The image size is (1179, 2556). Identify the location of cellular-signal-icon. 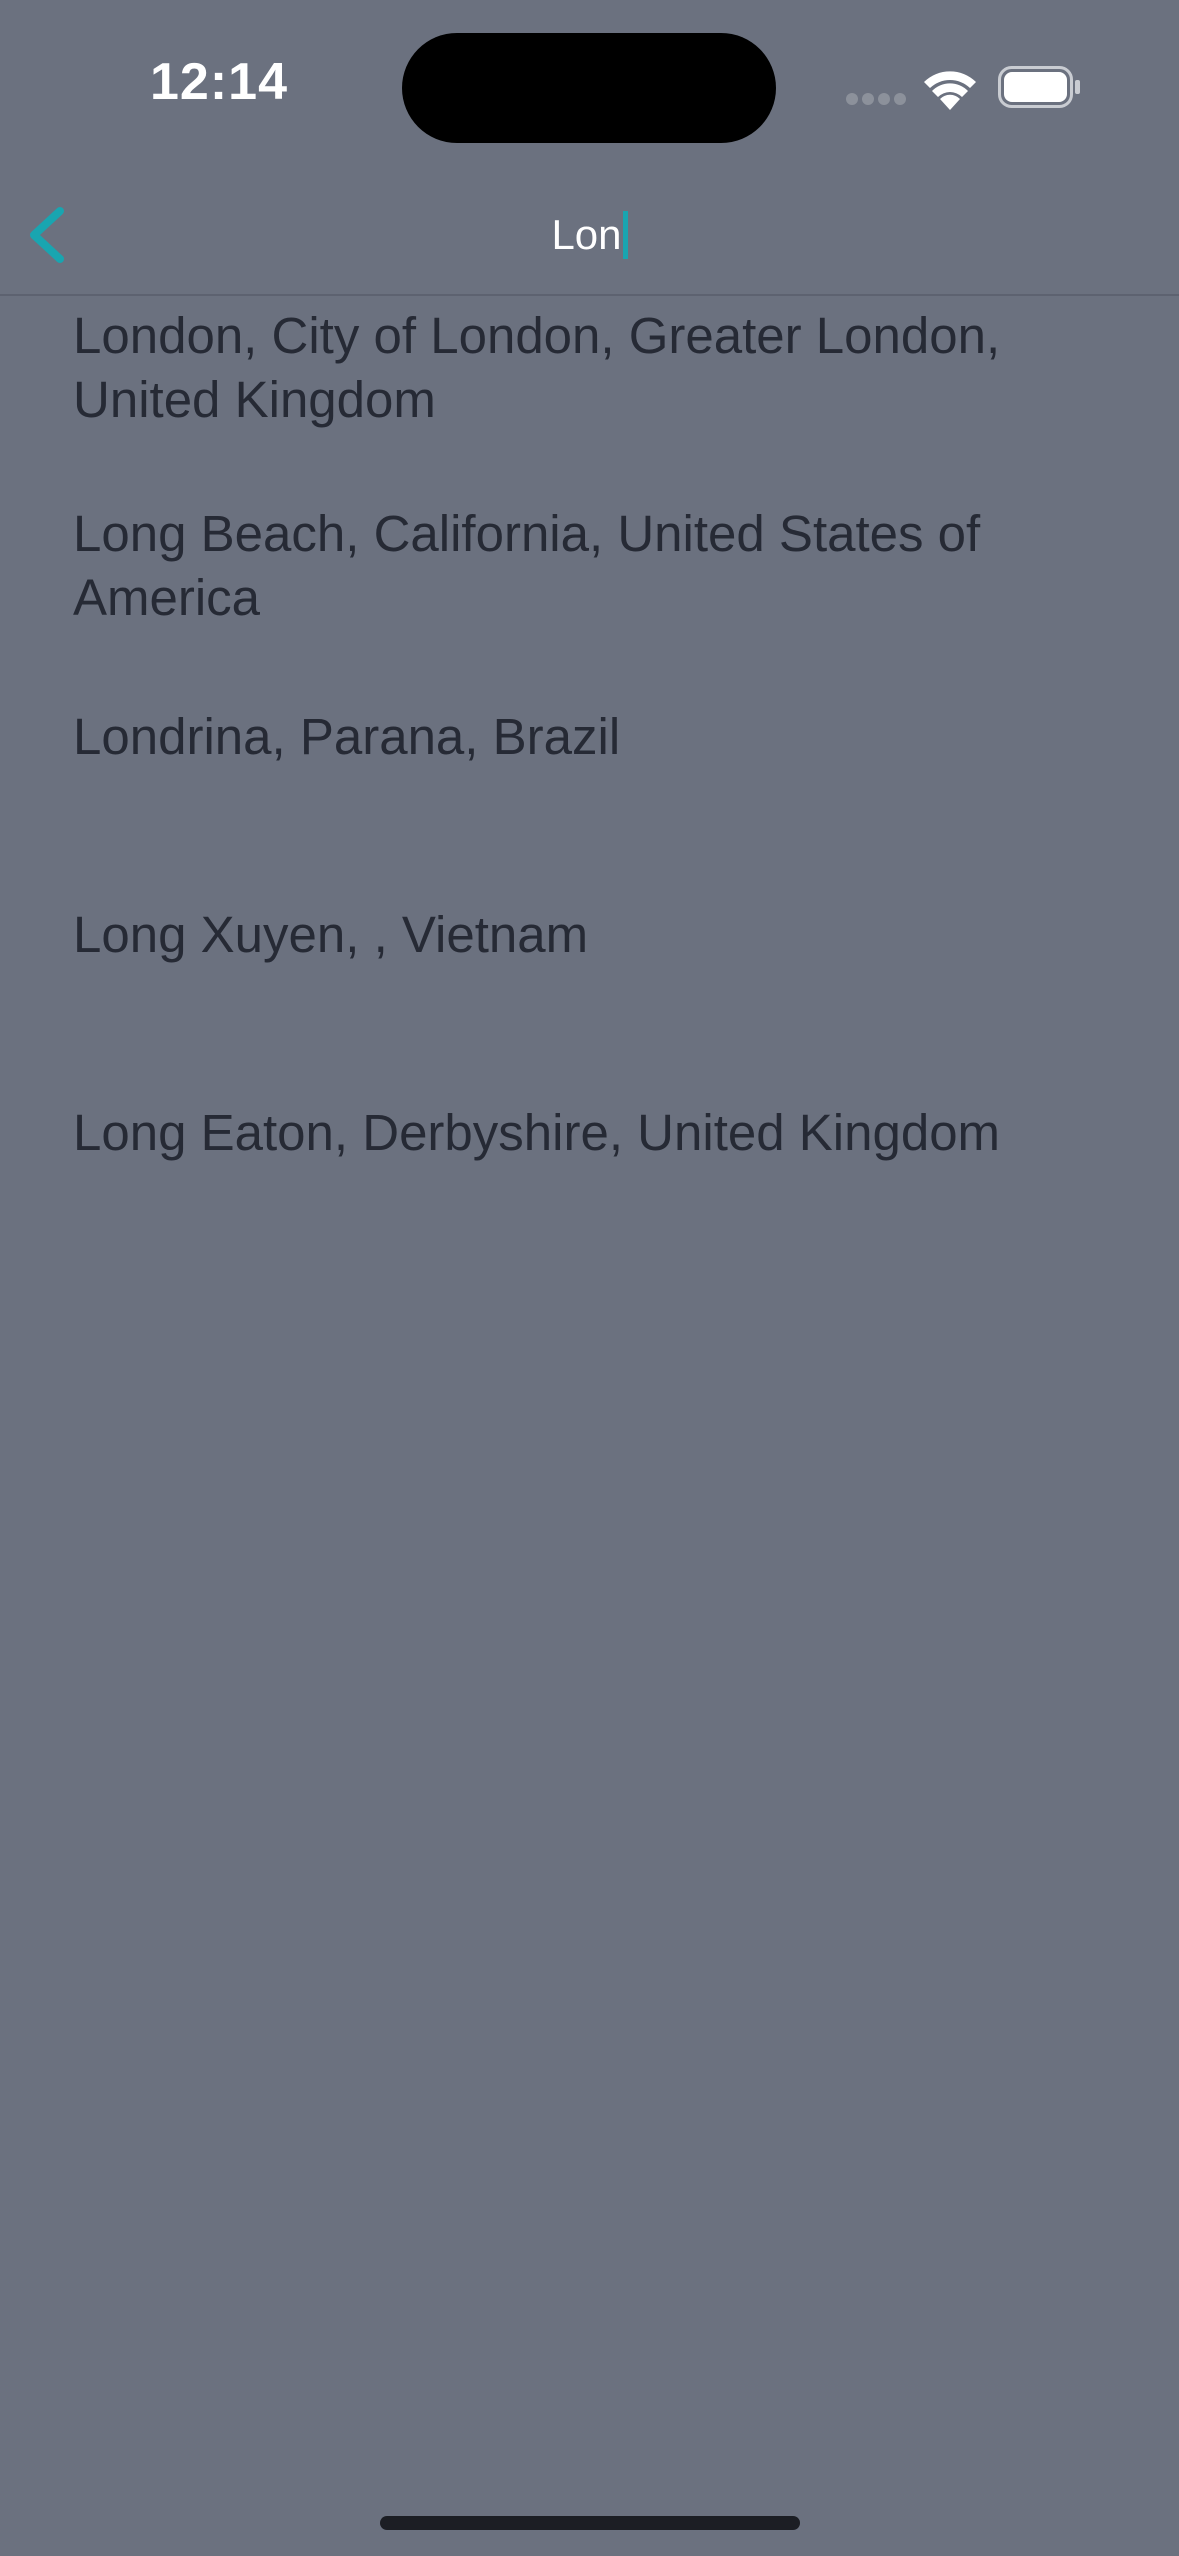
(876, 100).